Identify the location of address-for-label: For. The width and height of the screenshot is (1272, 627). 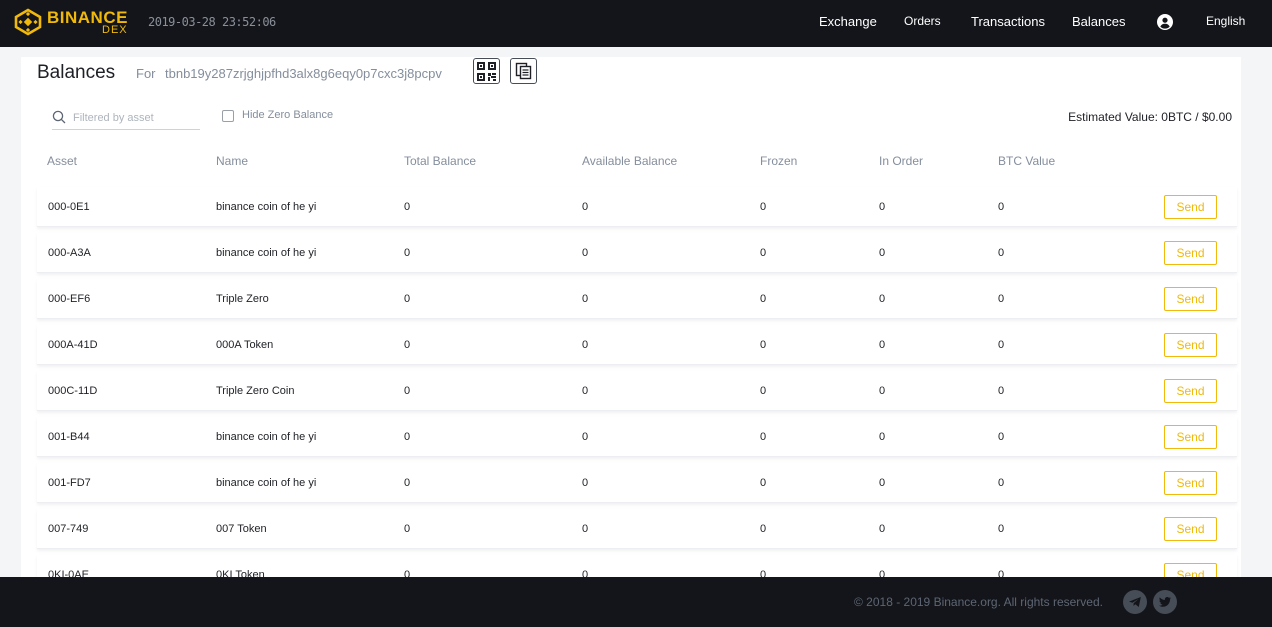
(146, 73).